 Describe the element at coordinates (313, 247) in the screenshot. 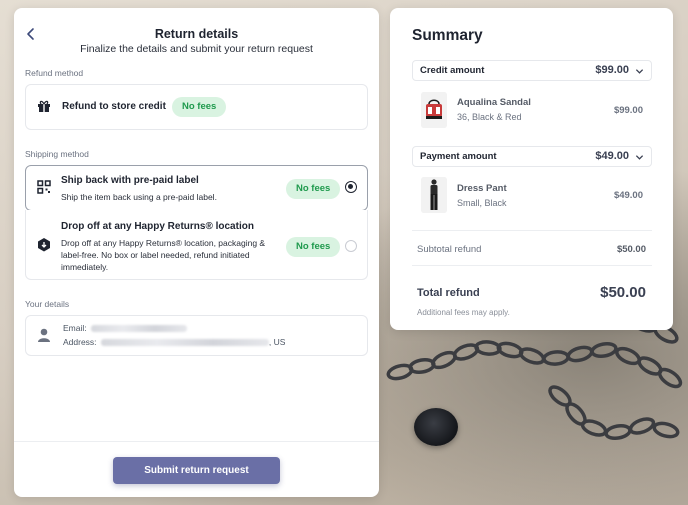

I see `dropoff-fee-badge: No fees` at that location.